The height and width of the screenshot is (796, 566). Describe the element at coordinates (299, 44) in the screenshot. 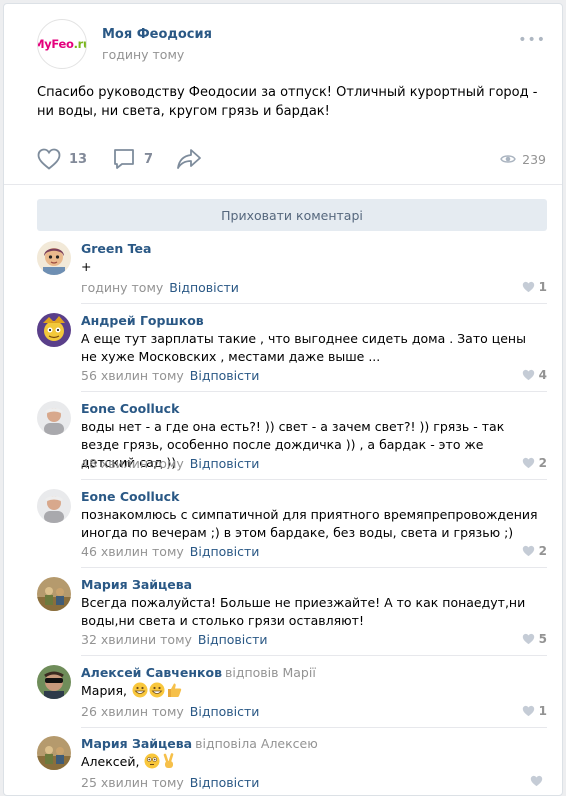

I see `post-header: MyFeo.ru Моя Феодосия годину тому •••` at that location.